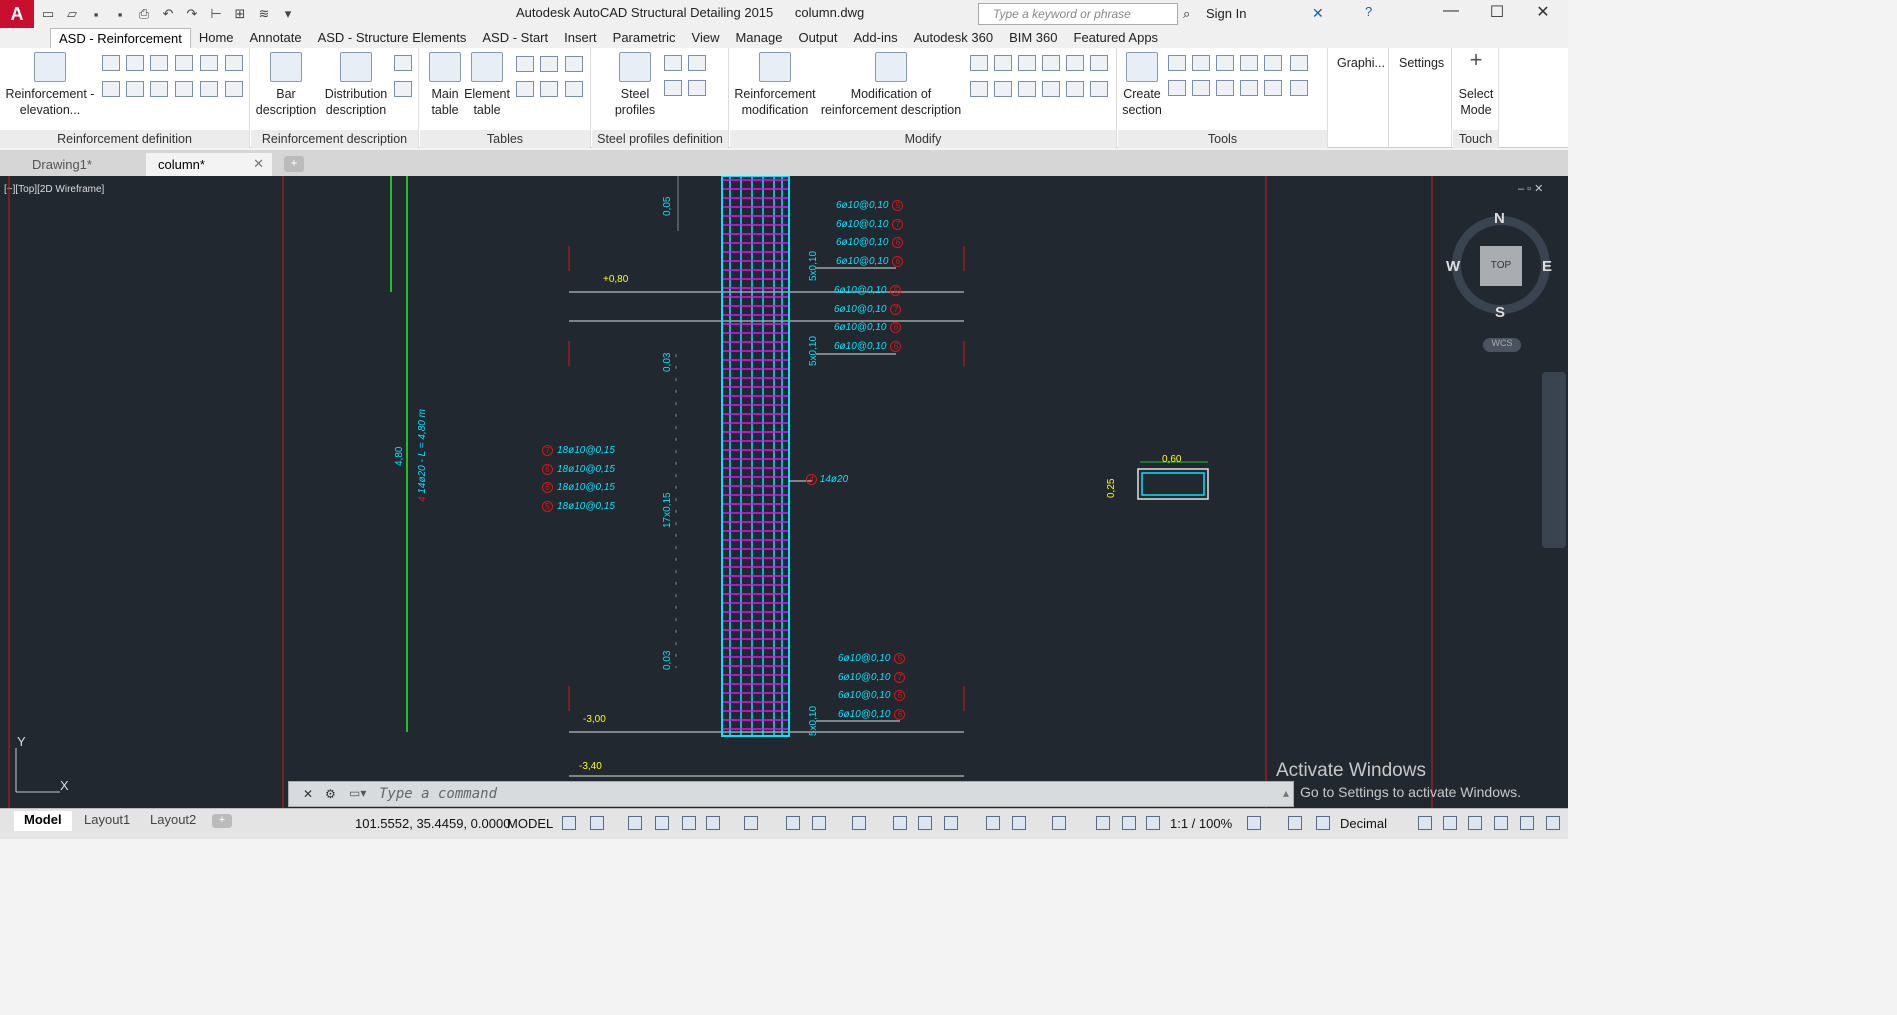  I want to click on clean-screen-icon, so click(1527, 823).